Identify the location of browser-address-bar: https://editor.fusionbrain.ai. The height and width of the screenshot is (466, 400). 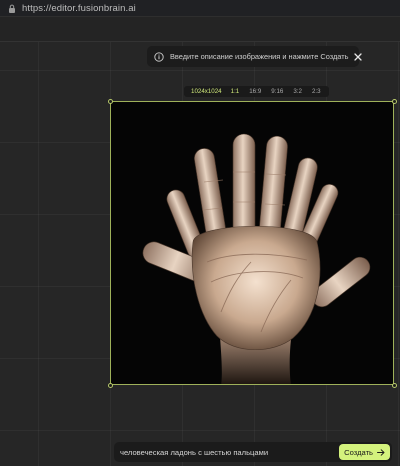
(200, 8).